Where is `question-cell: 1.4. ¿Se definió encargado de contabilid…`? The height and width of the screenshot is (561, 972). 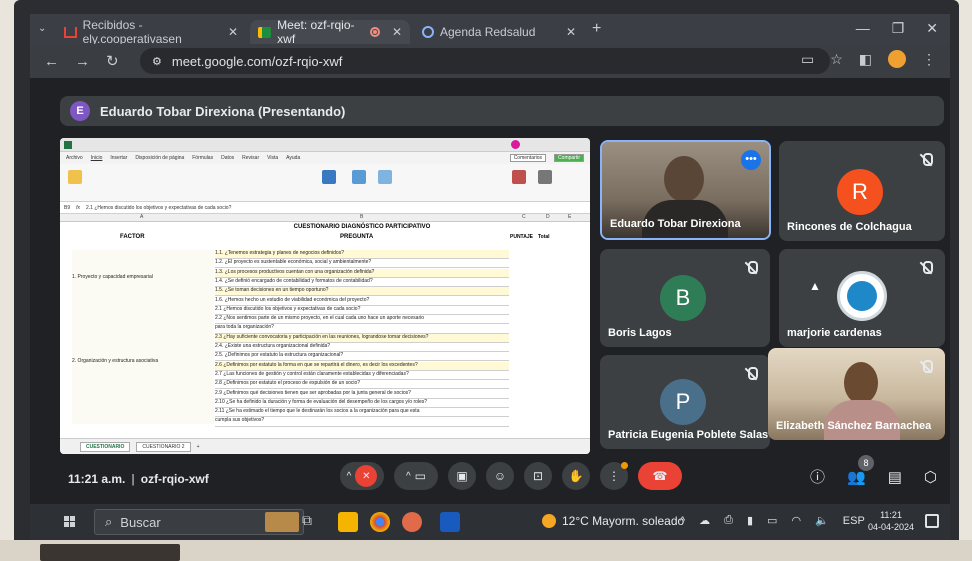 question-cell: 1.4. ¿Se definió encargado de contabilid… is located at coordinates (362, 283).